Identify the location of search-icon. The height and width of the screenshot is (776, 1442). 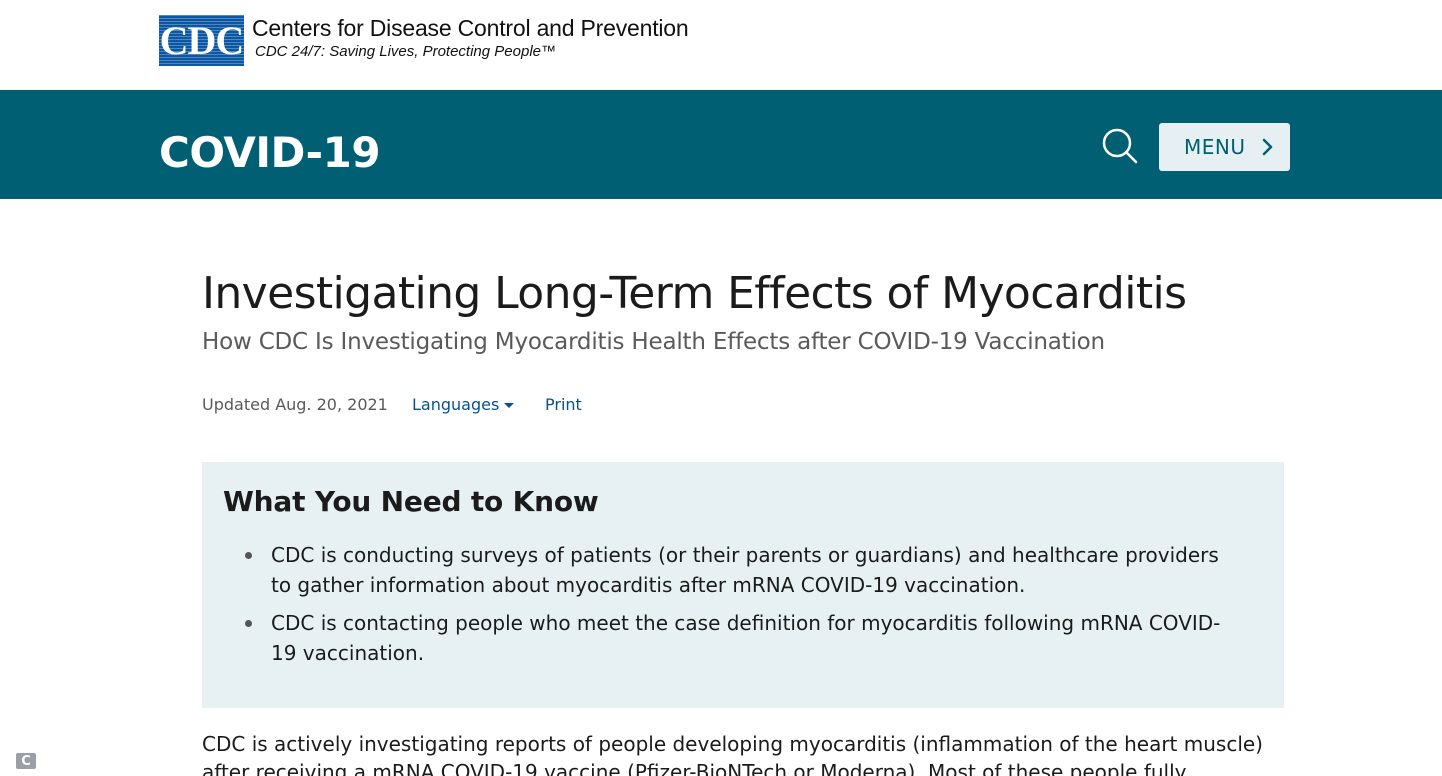
(1120, 146).